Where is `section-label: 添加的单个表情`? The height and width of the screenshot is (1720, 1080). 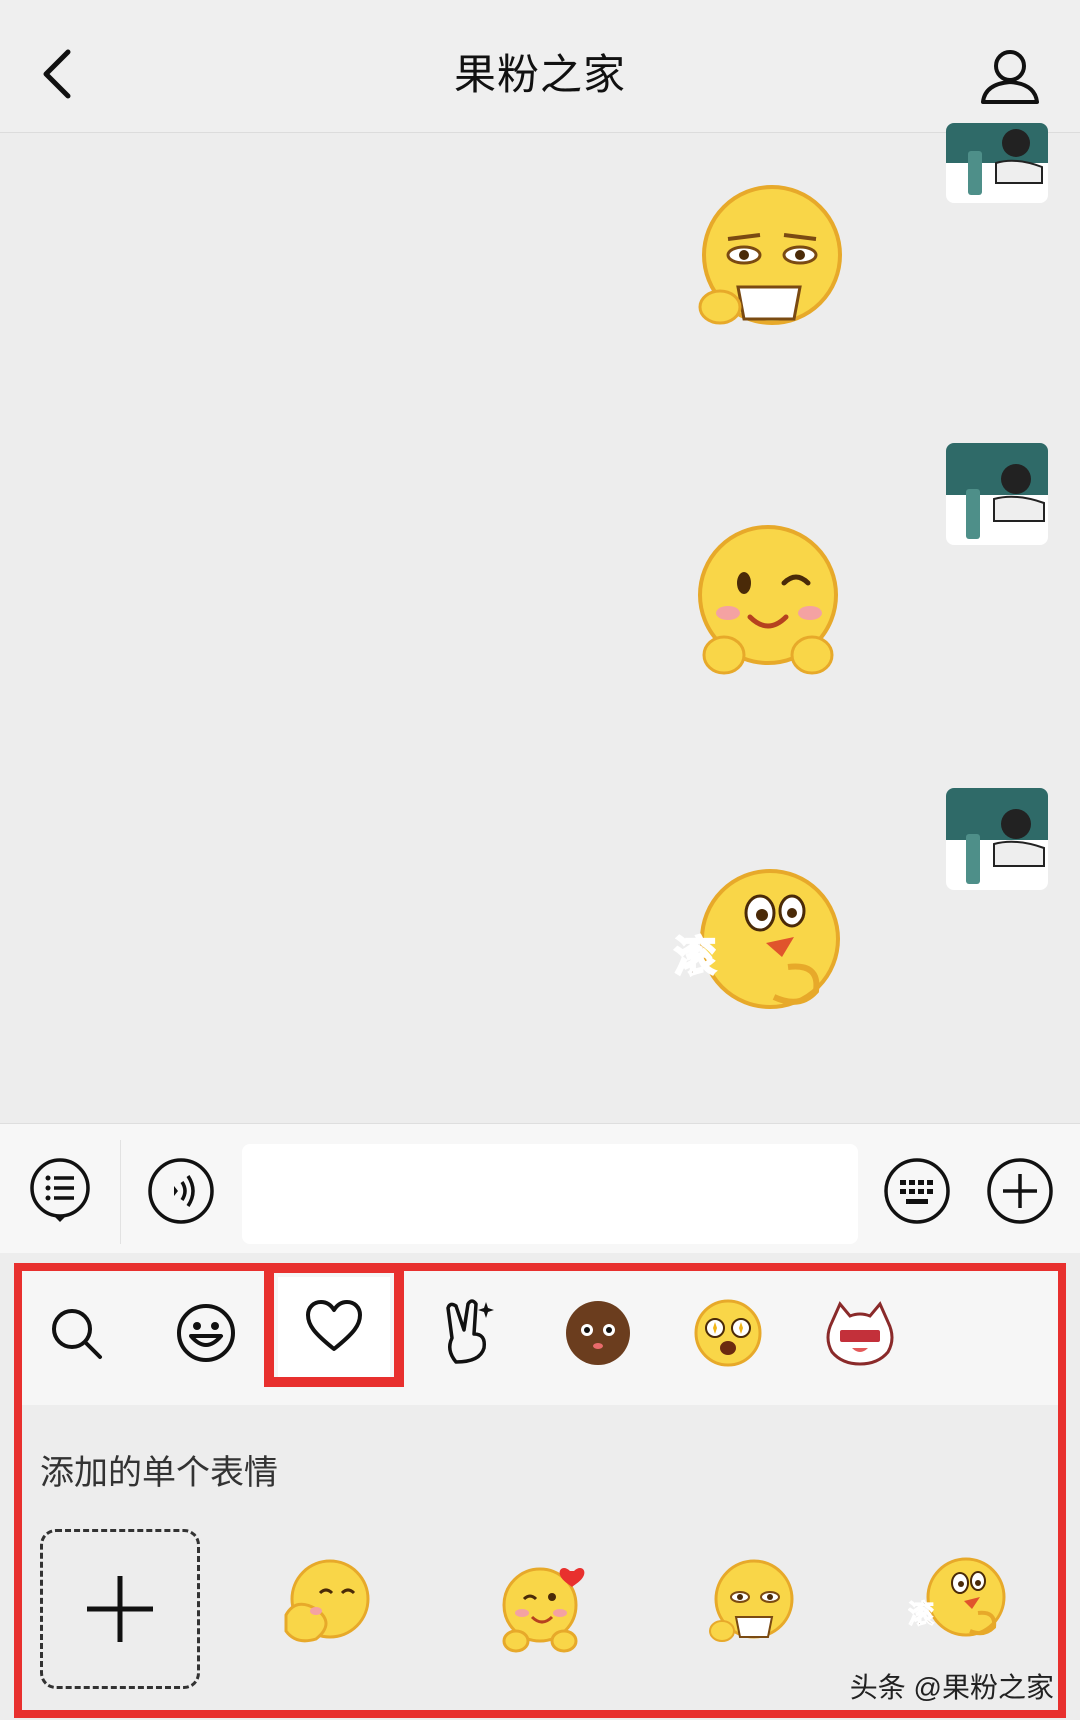 section-label: 添加的单个表情 is located at coordinates (159, 1473).